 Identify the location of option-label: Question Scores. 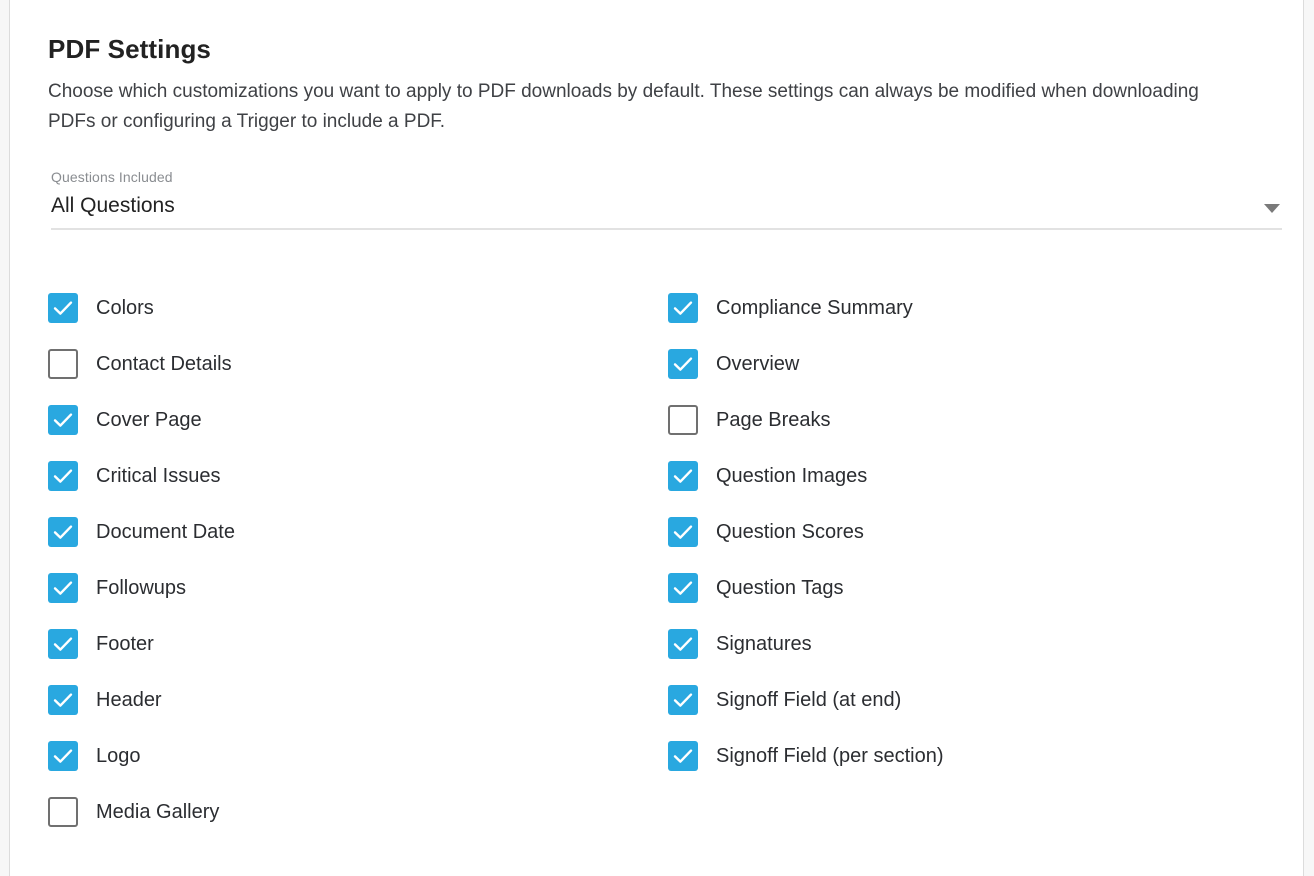
(790, 532).